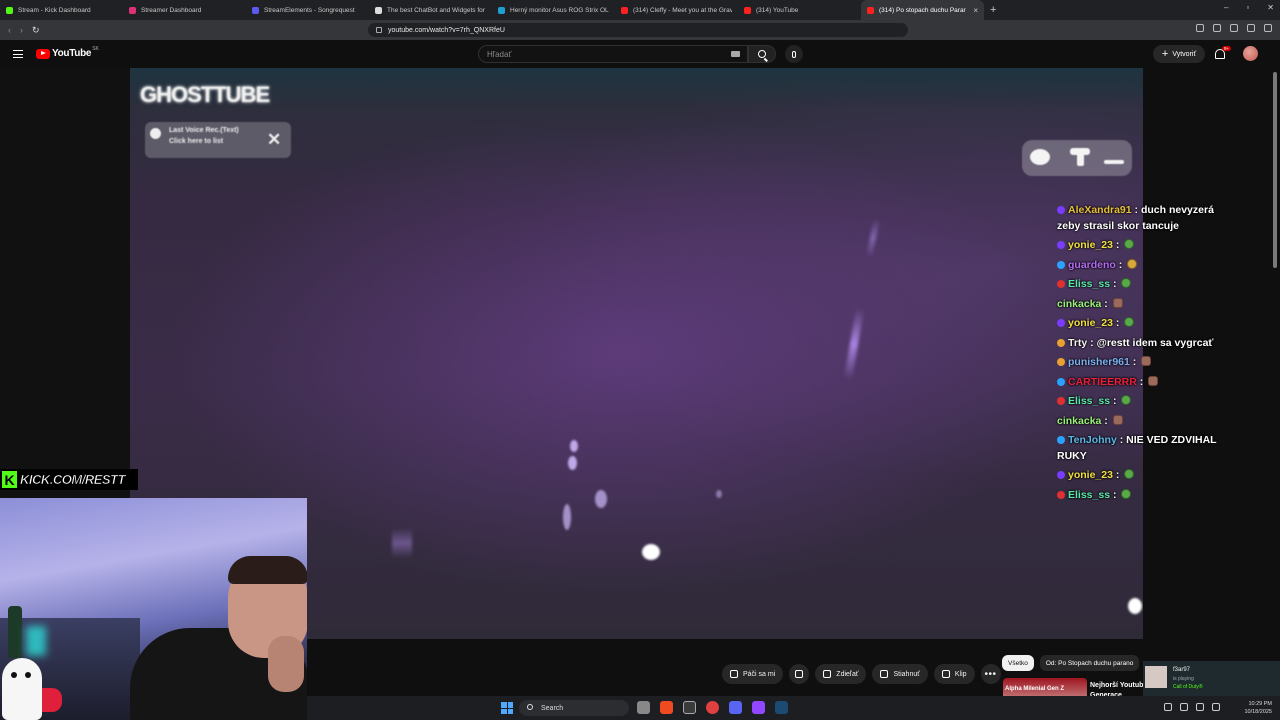 Image resolution: width=1280 pixels, height=720 pixels. I want to click on like-button: Páči sa mi, so click(753, 674).